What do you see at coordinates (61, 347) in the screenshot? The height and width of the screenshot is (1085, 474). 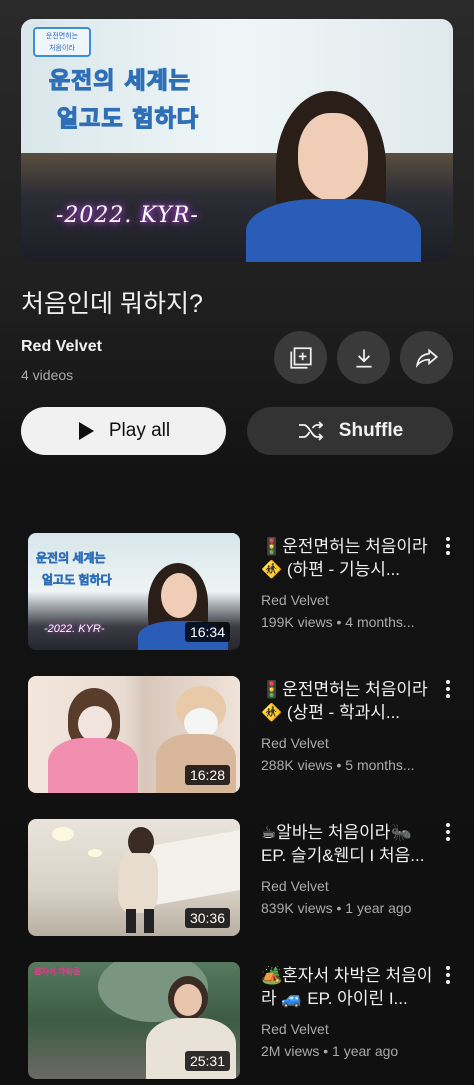 I see `playlist-channel-name: Red Velvet` at bounding box center [61, 347].